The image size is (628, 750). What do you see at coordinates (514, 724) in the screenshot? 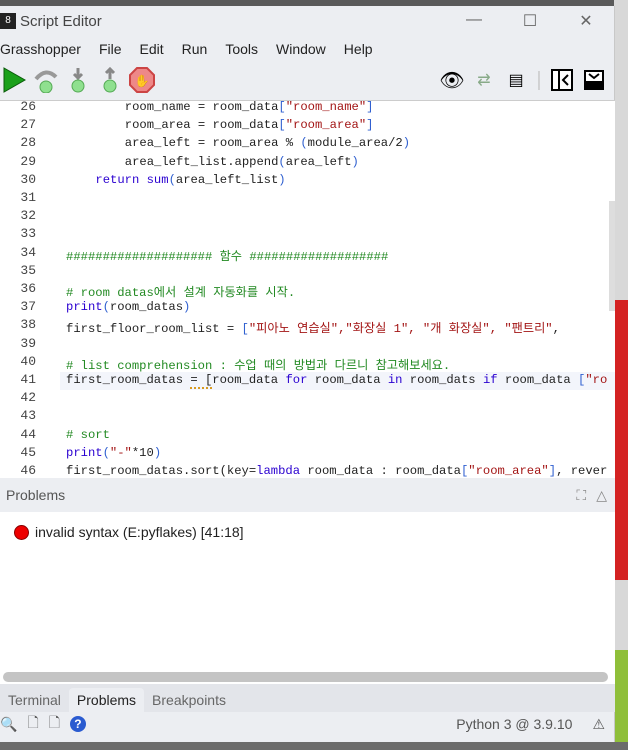
I see `python-version: Python 3 @ 3.9.10` at bounding box center [514, 724].